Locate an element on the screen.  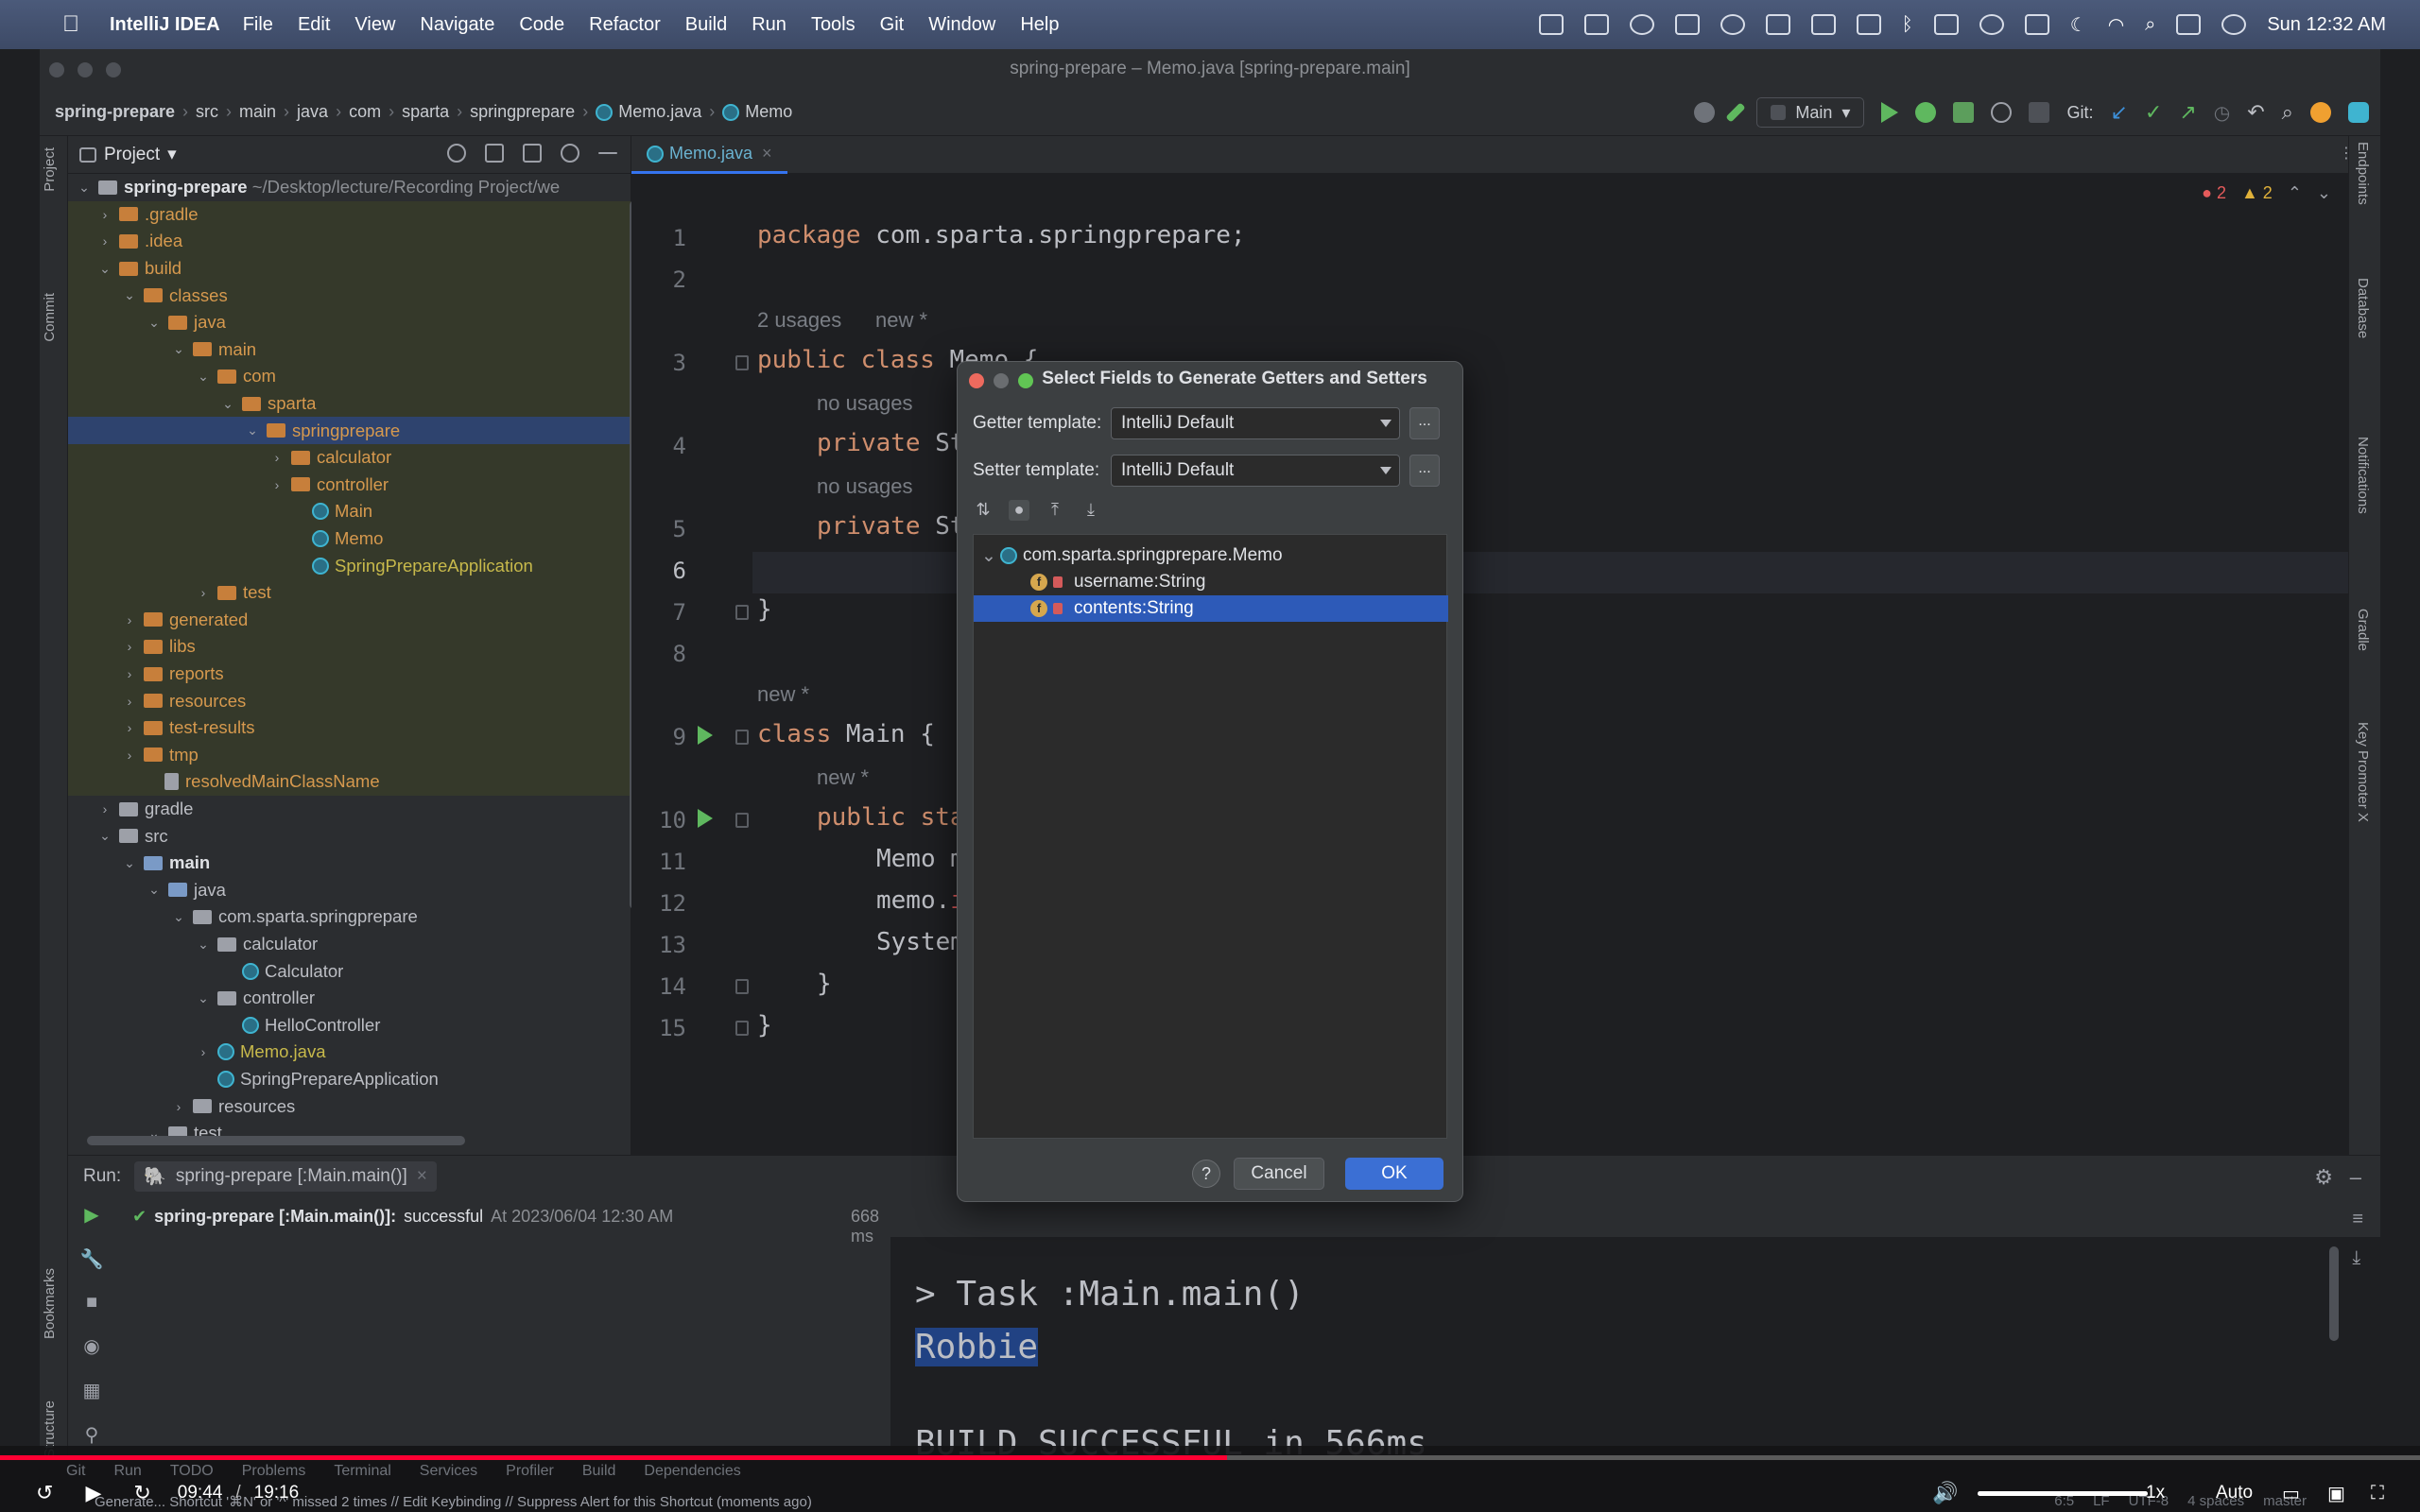
tree-item: › calculator is located at coordinates (350, 458).